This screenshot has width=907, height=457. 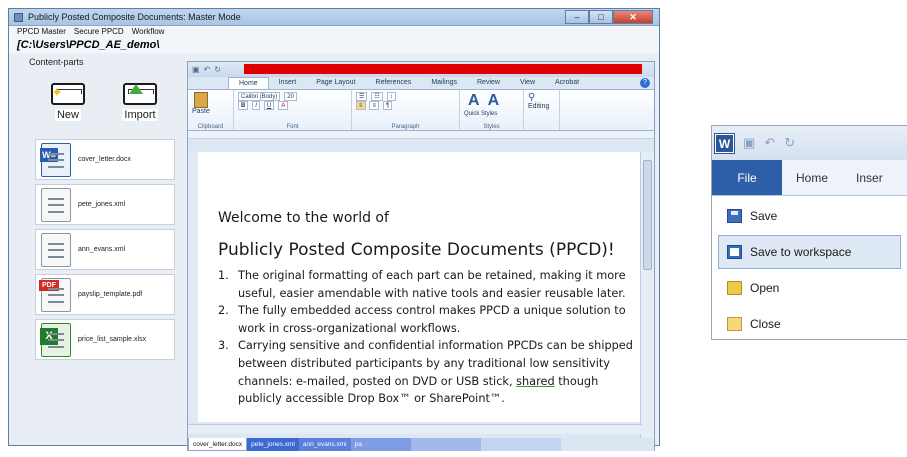 I want to click on save-menu-item: Save, so click(x=809, y=216).